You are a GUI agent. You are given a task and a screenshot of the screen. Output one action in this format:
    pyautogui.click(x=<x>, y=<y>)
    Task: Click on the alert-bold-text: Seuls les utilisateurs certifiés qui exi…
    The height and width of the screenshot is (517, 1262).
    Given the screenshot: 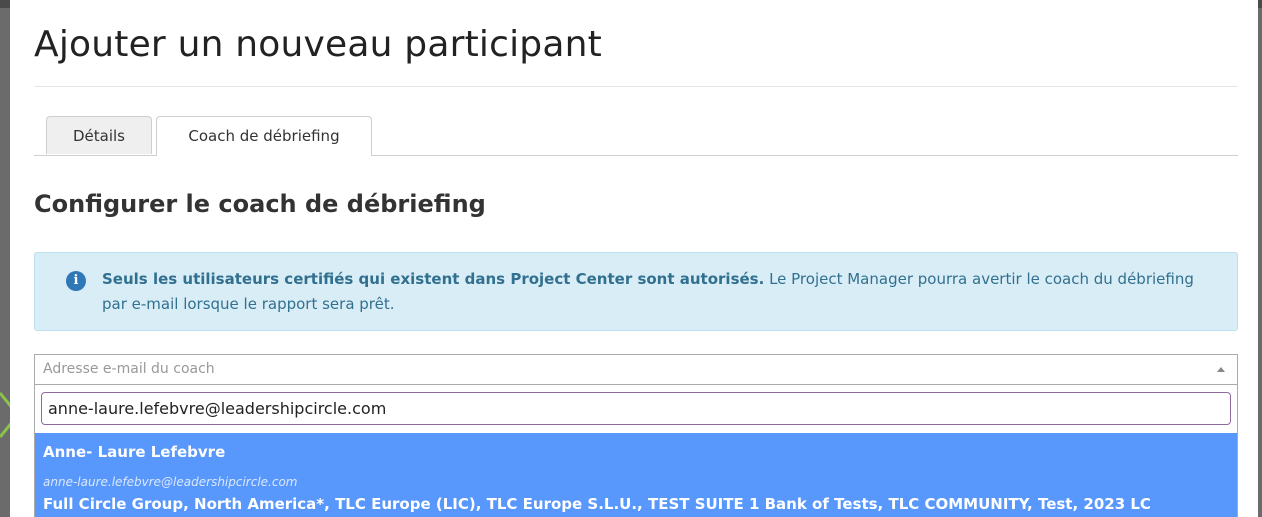 What is the action you would take?
    pyautogui.click(x=433, y=279)
    